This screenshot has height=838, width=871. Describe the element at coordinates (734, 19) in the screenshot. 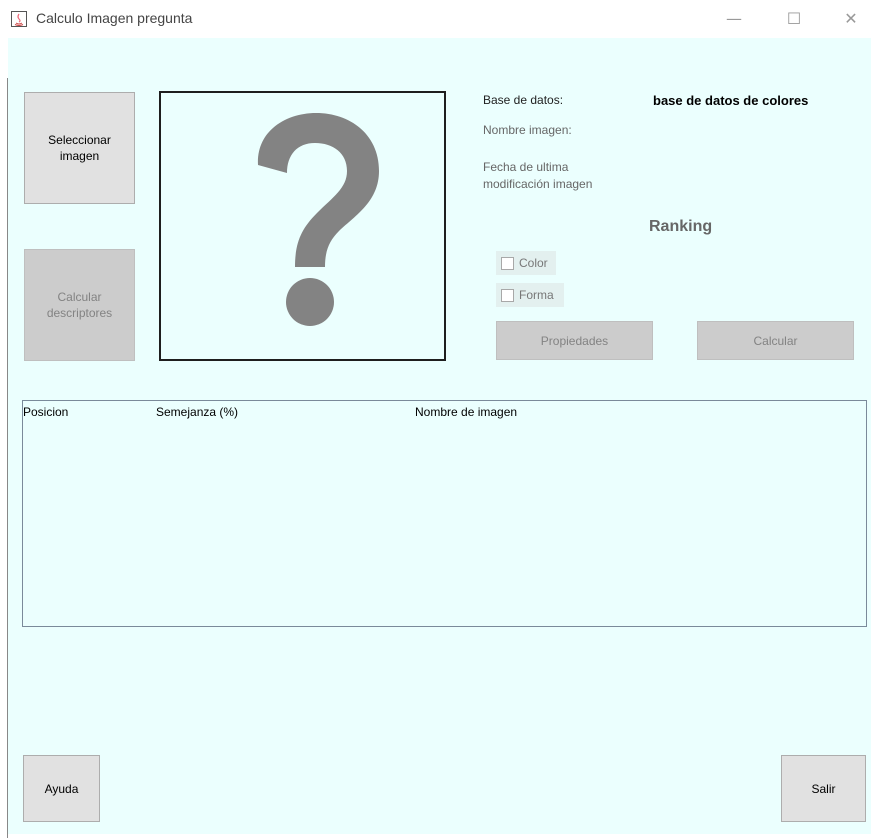

I see `minimize-button: —` at that location.